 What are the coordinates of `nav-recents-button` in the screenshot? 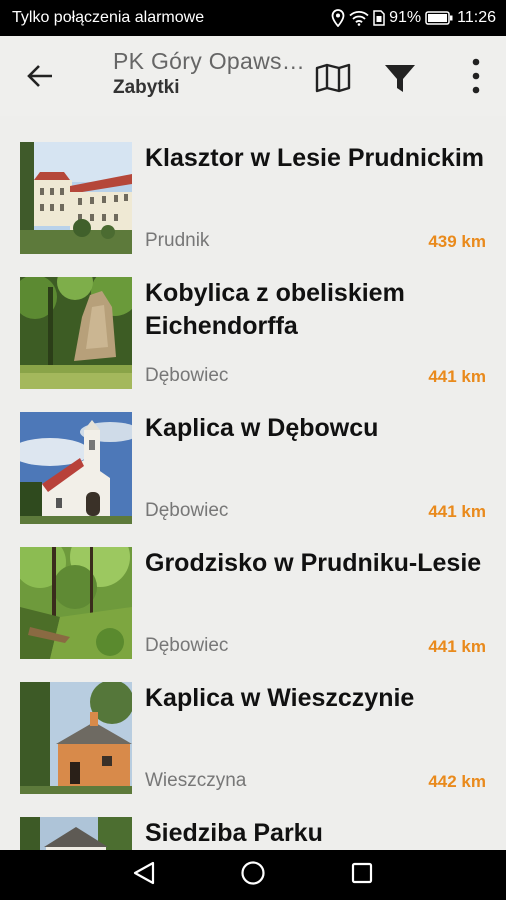 It's located at (362, 875).